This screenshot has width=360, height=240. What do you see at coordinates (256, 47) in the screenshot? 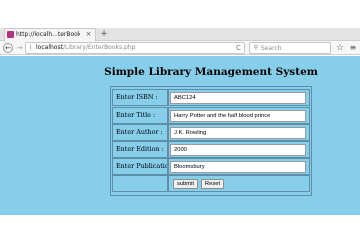
I see `search-icon: ⚲` at bounding box center [256, 47].